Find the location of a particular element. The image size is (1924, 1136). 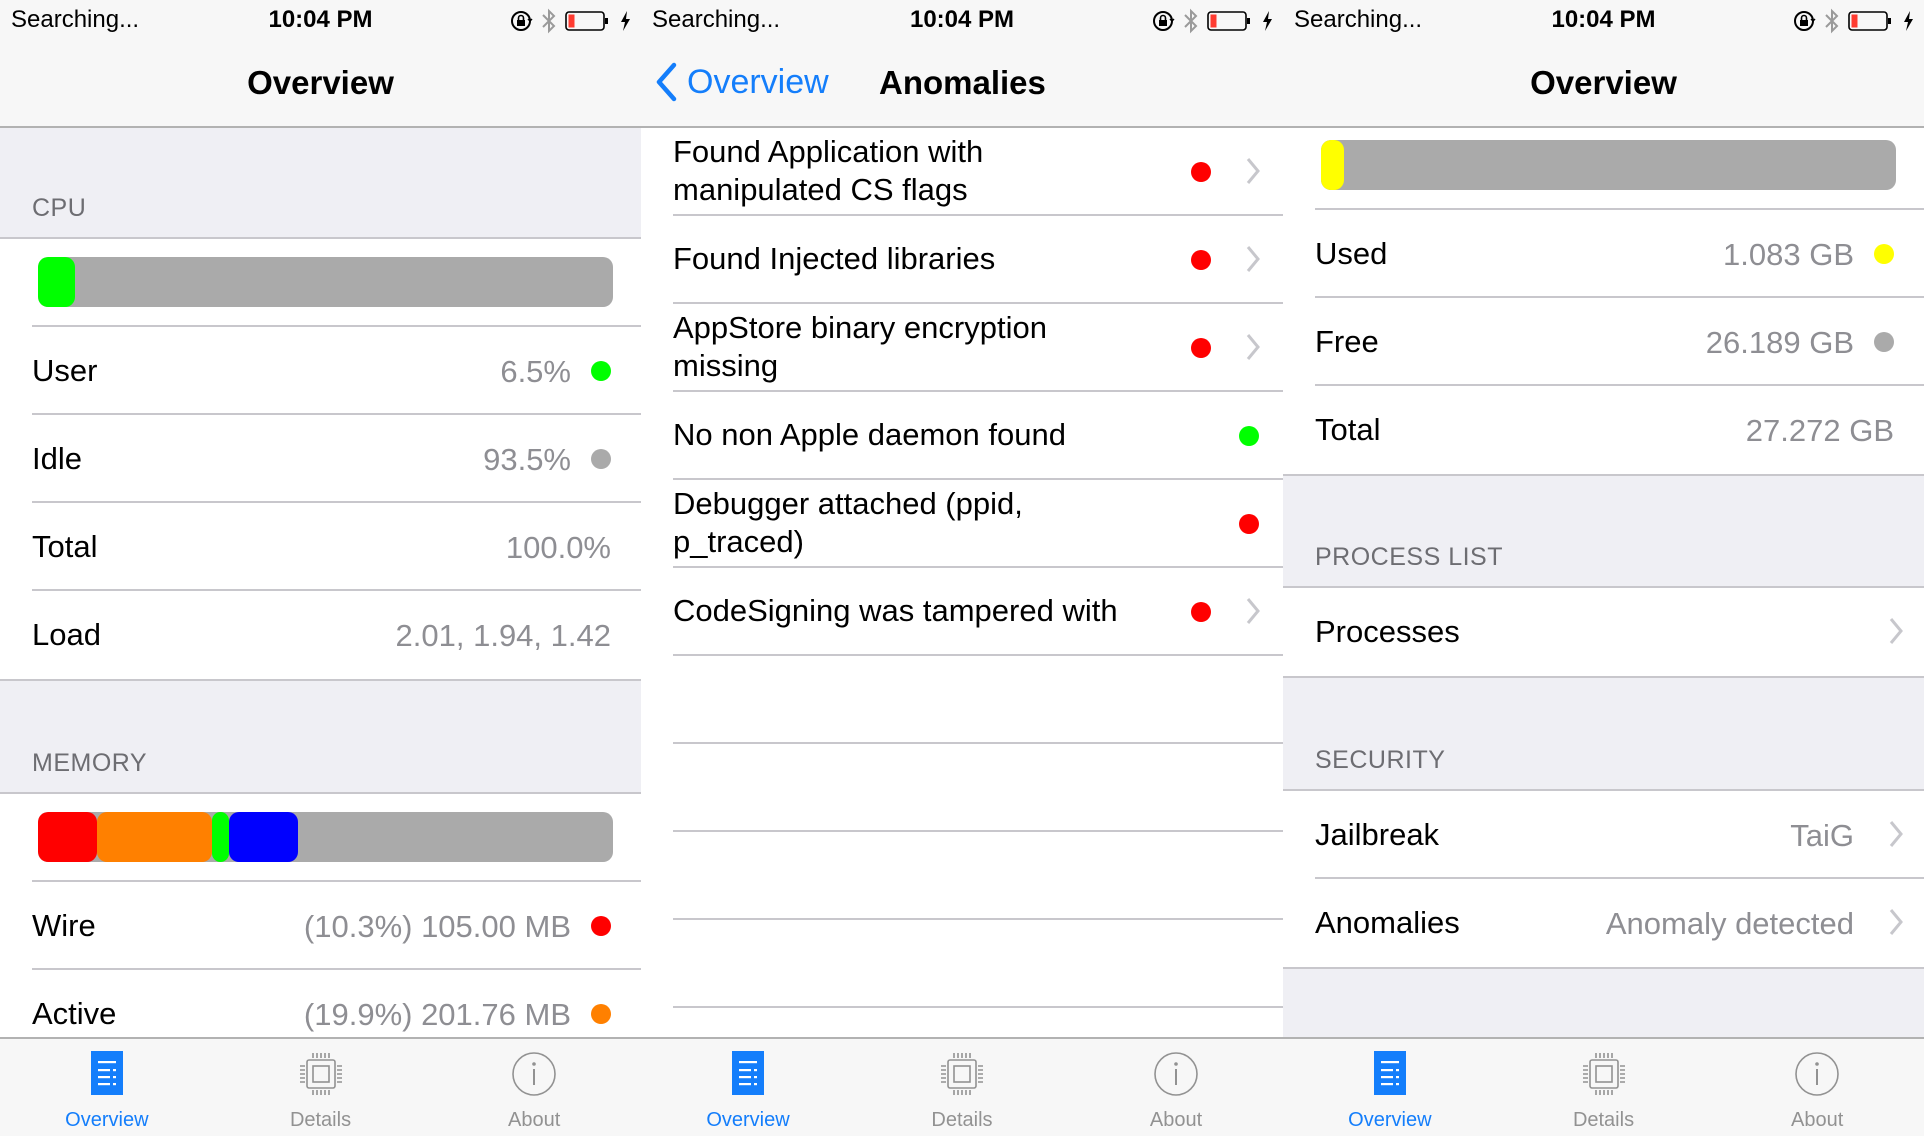

cpu-row-idle: Idle 93.5% is located at coordinates (336, 459).